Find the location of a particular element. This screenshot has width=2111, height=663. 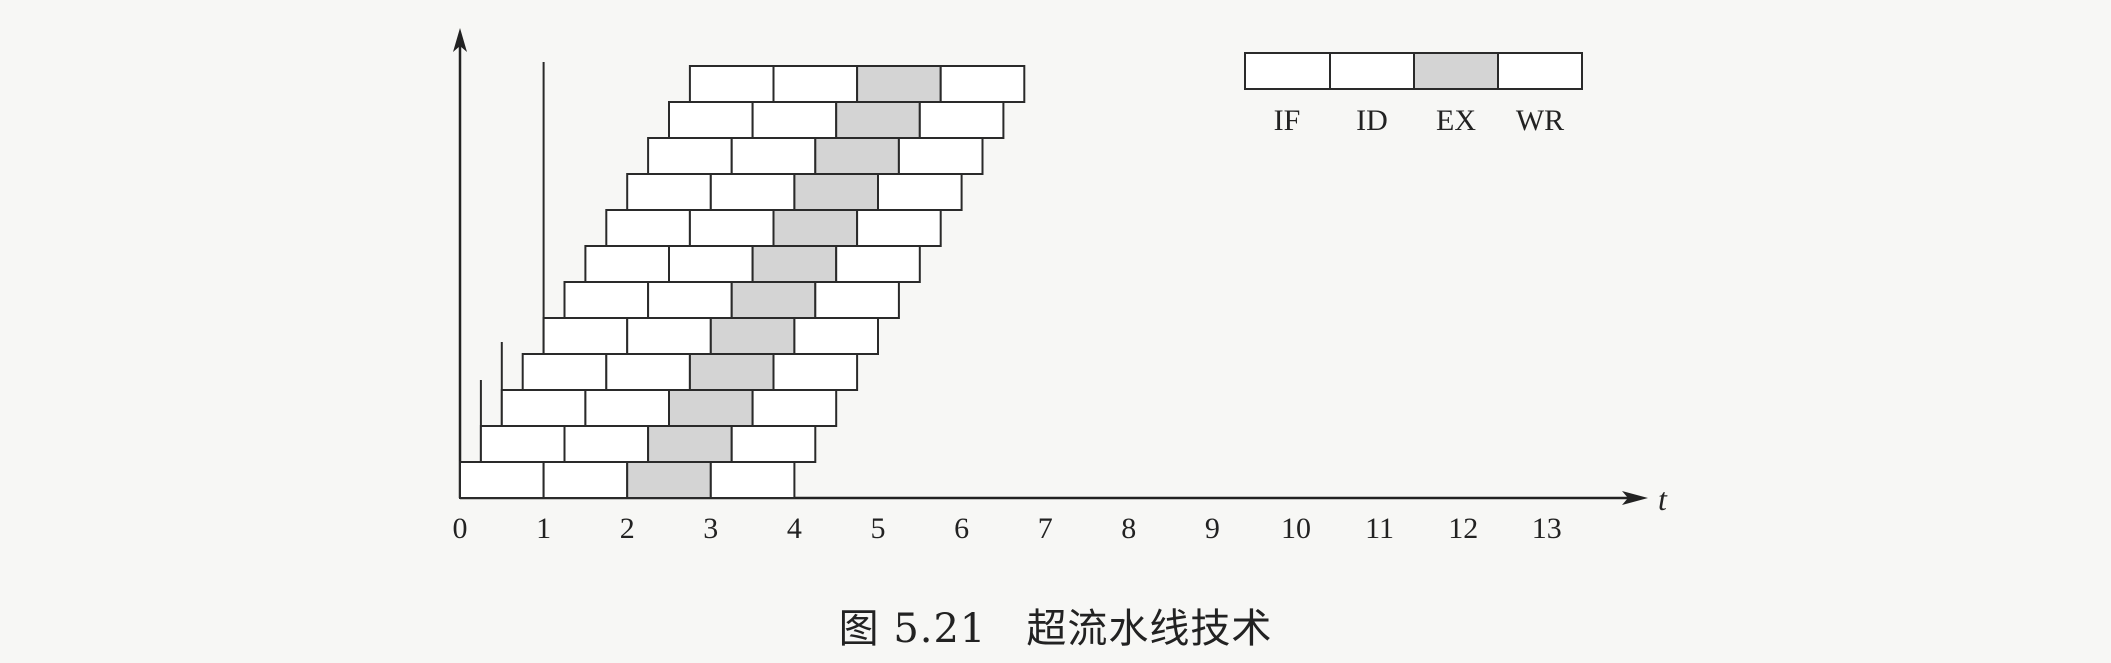

x-tick-label: 6 is located at coordinates (961, 528).